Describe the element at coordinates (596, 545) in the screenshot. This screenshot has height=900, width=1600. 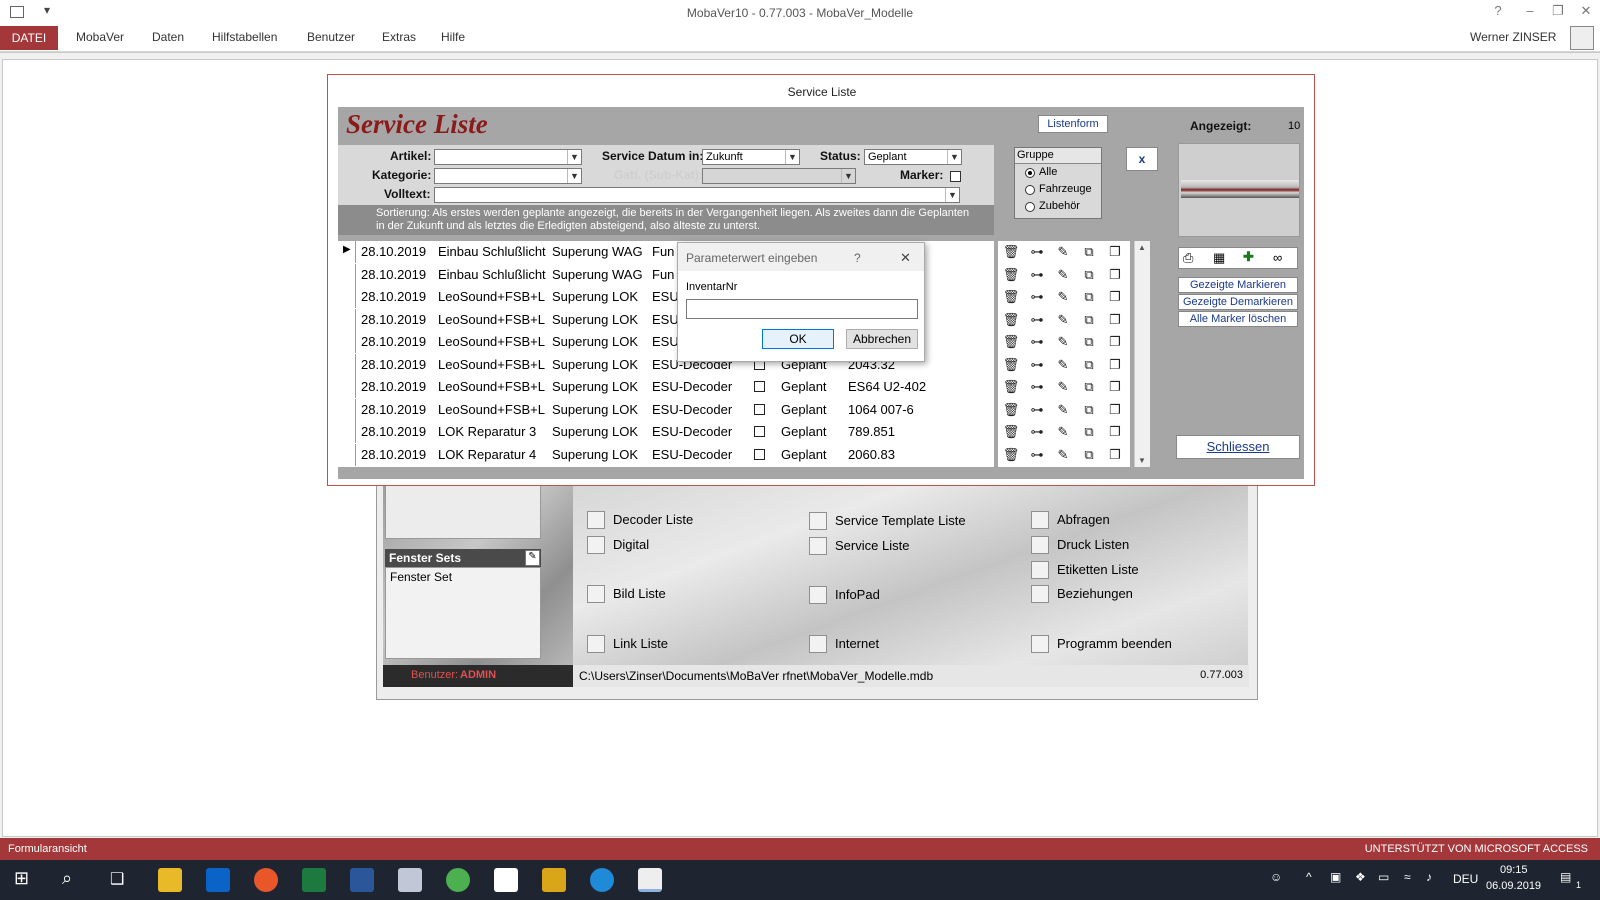
I see `digital-button` at that location.